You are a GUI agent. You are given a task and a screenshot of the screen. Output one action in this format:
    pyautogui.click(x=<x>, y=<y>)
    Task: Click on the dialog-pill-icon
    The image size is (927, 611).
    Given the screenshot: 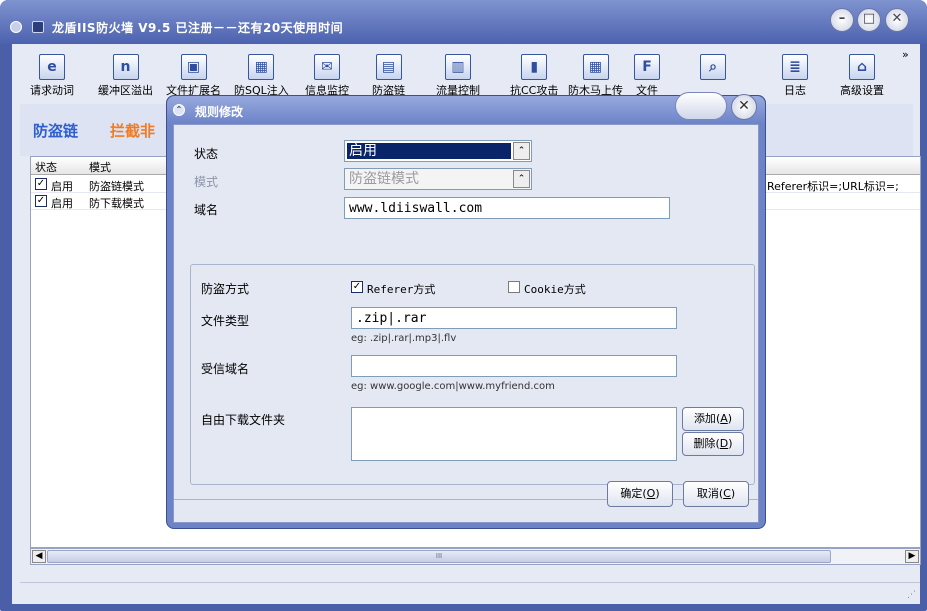 What is the action you would take?
    pyautogui.click(x=701, y=106)
    